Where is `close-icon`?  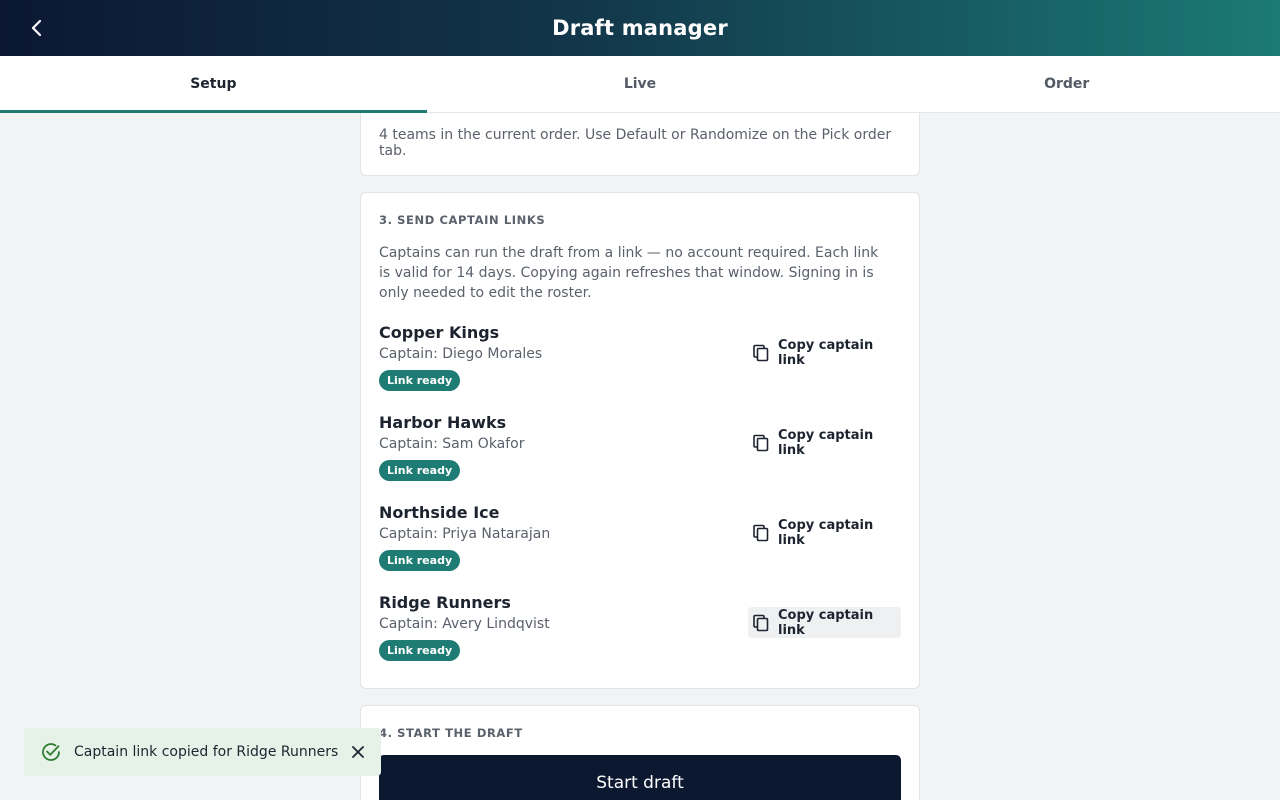 close-icon is located at coordinates (358, 752).